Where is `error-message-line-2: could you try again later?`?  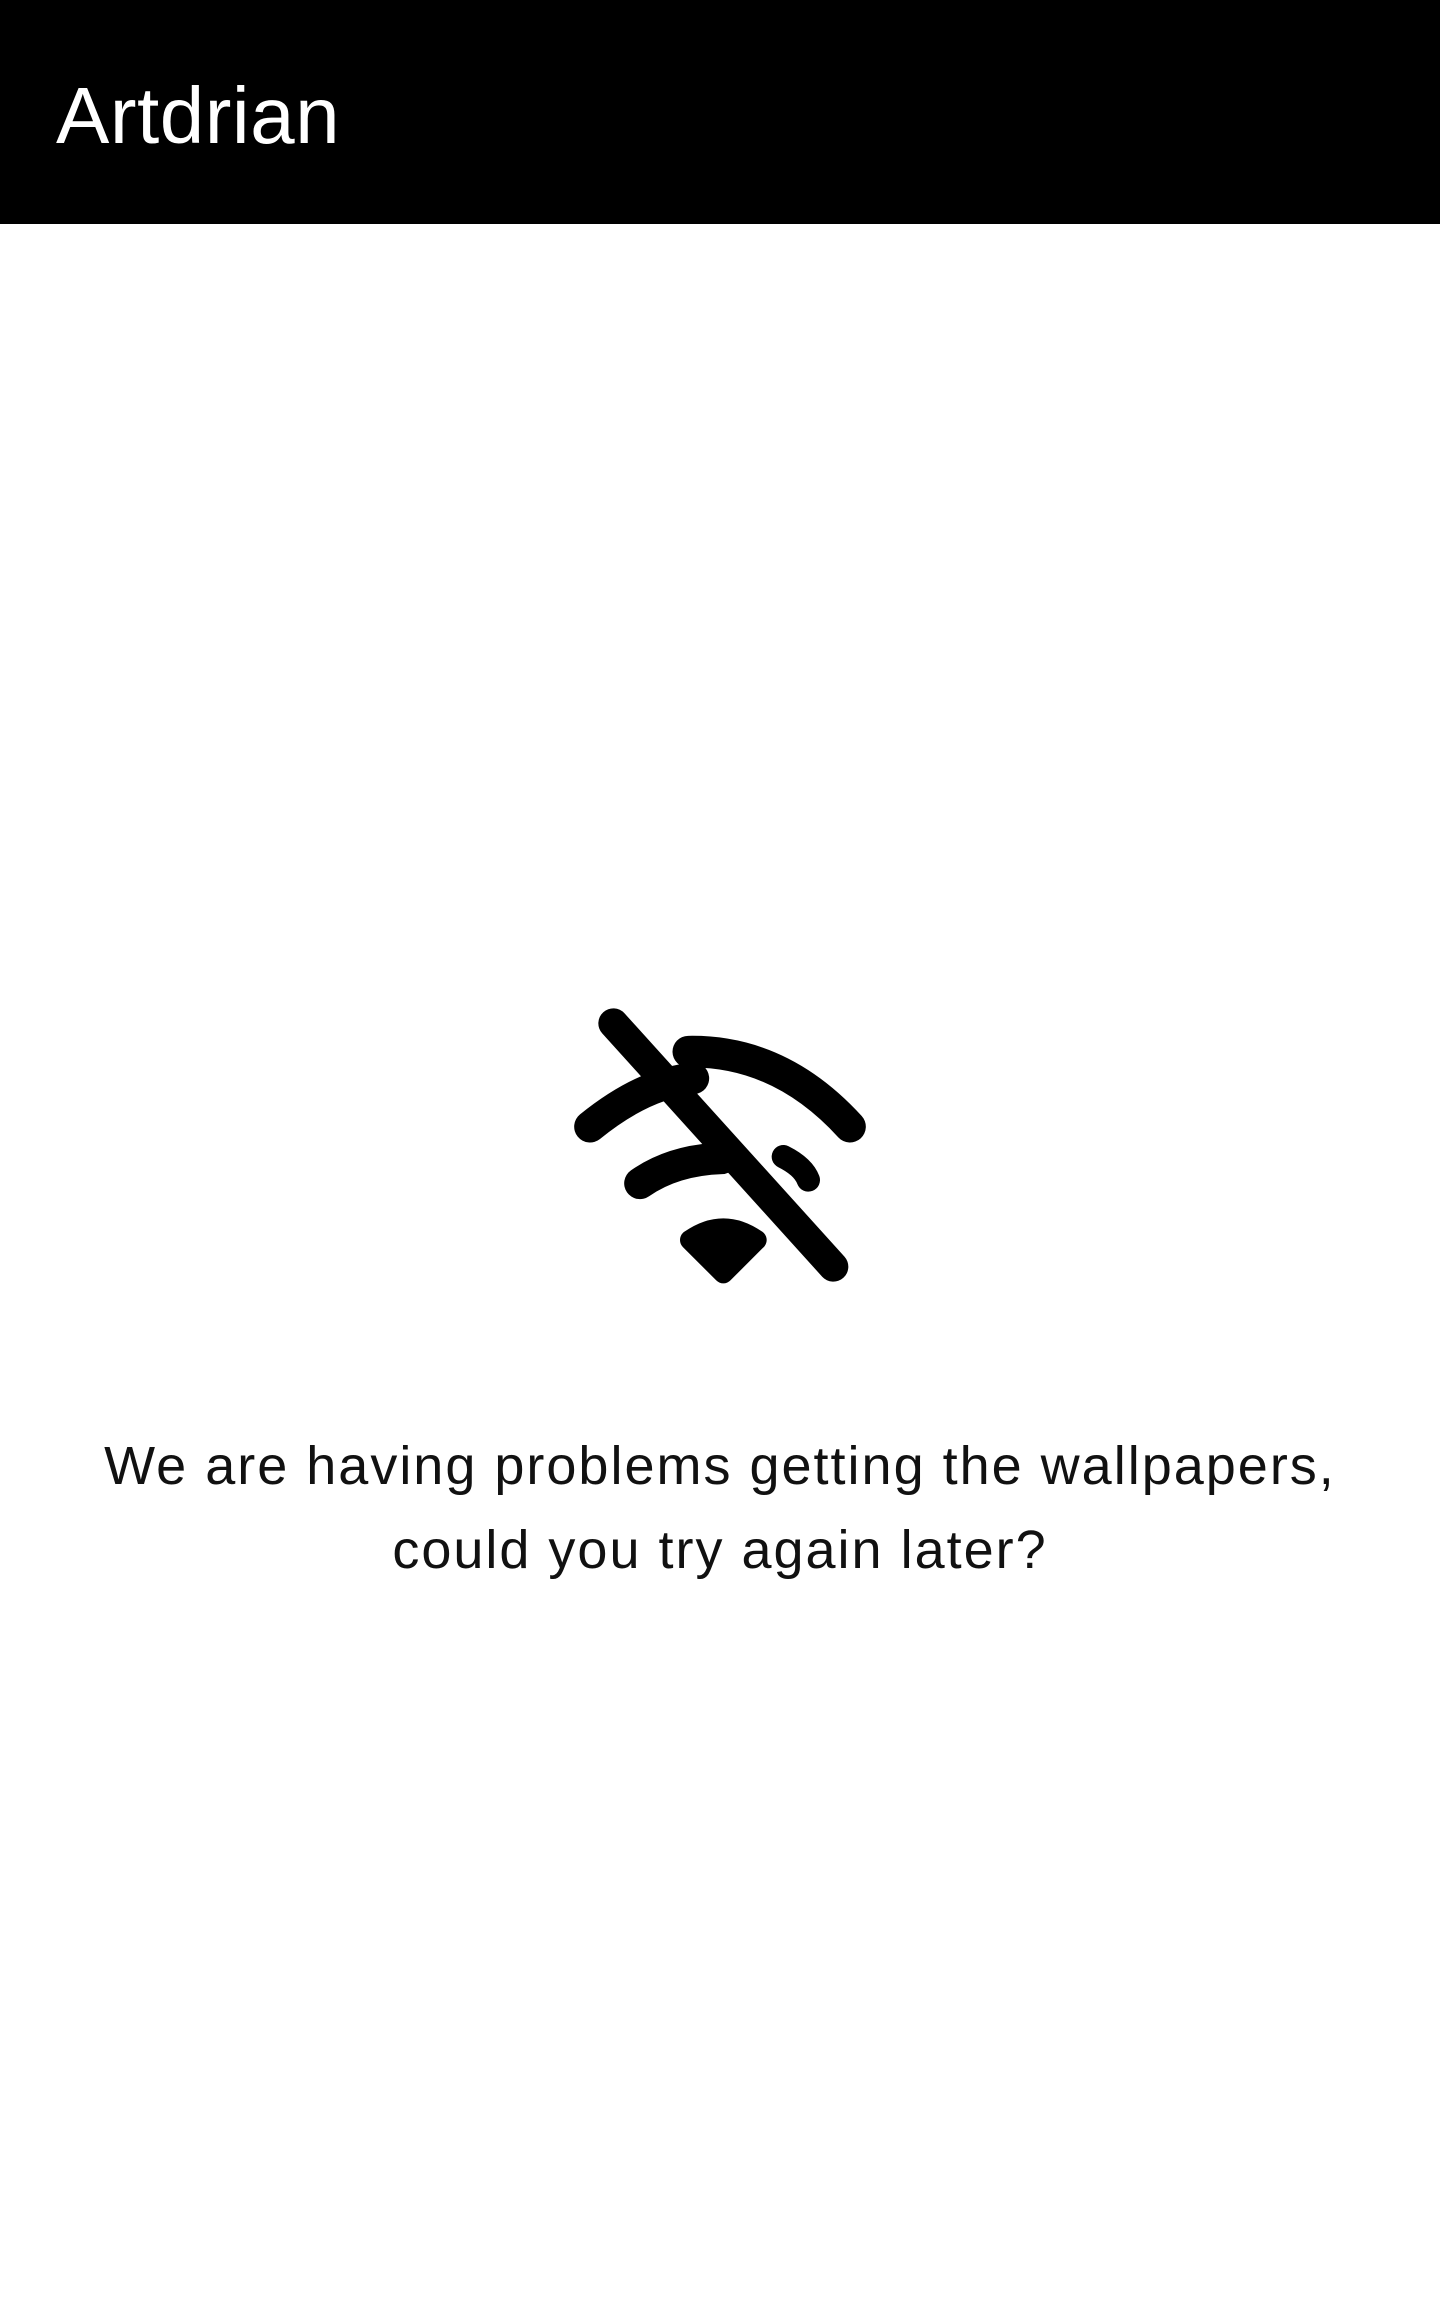 error-message-line-2: could you try again later? is located at coordinates (720, 1550).